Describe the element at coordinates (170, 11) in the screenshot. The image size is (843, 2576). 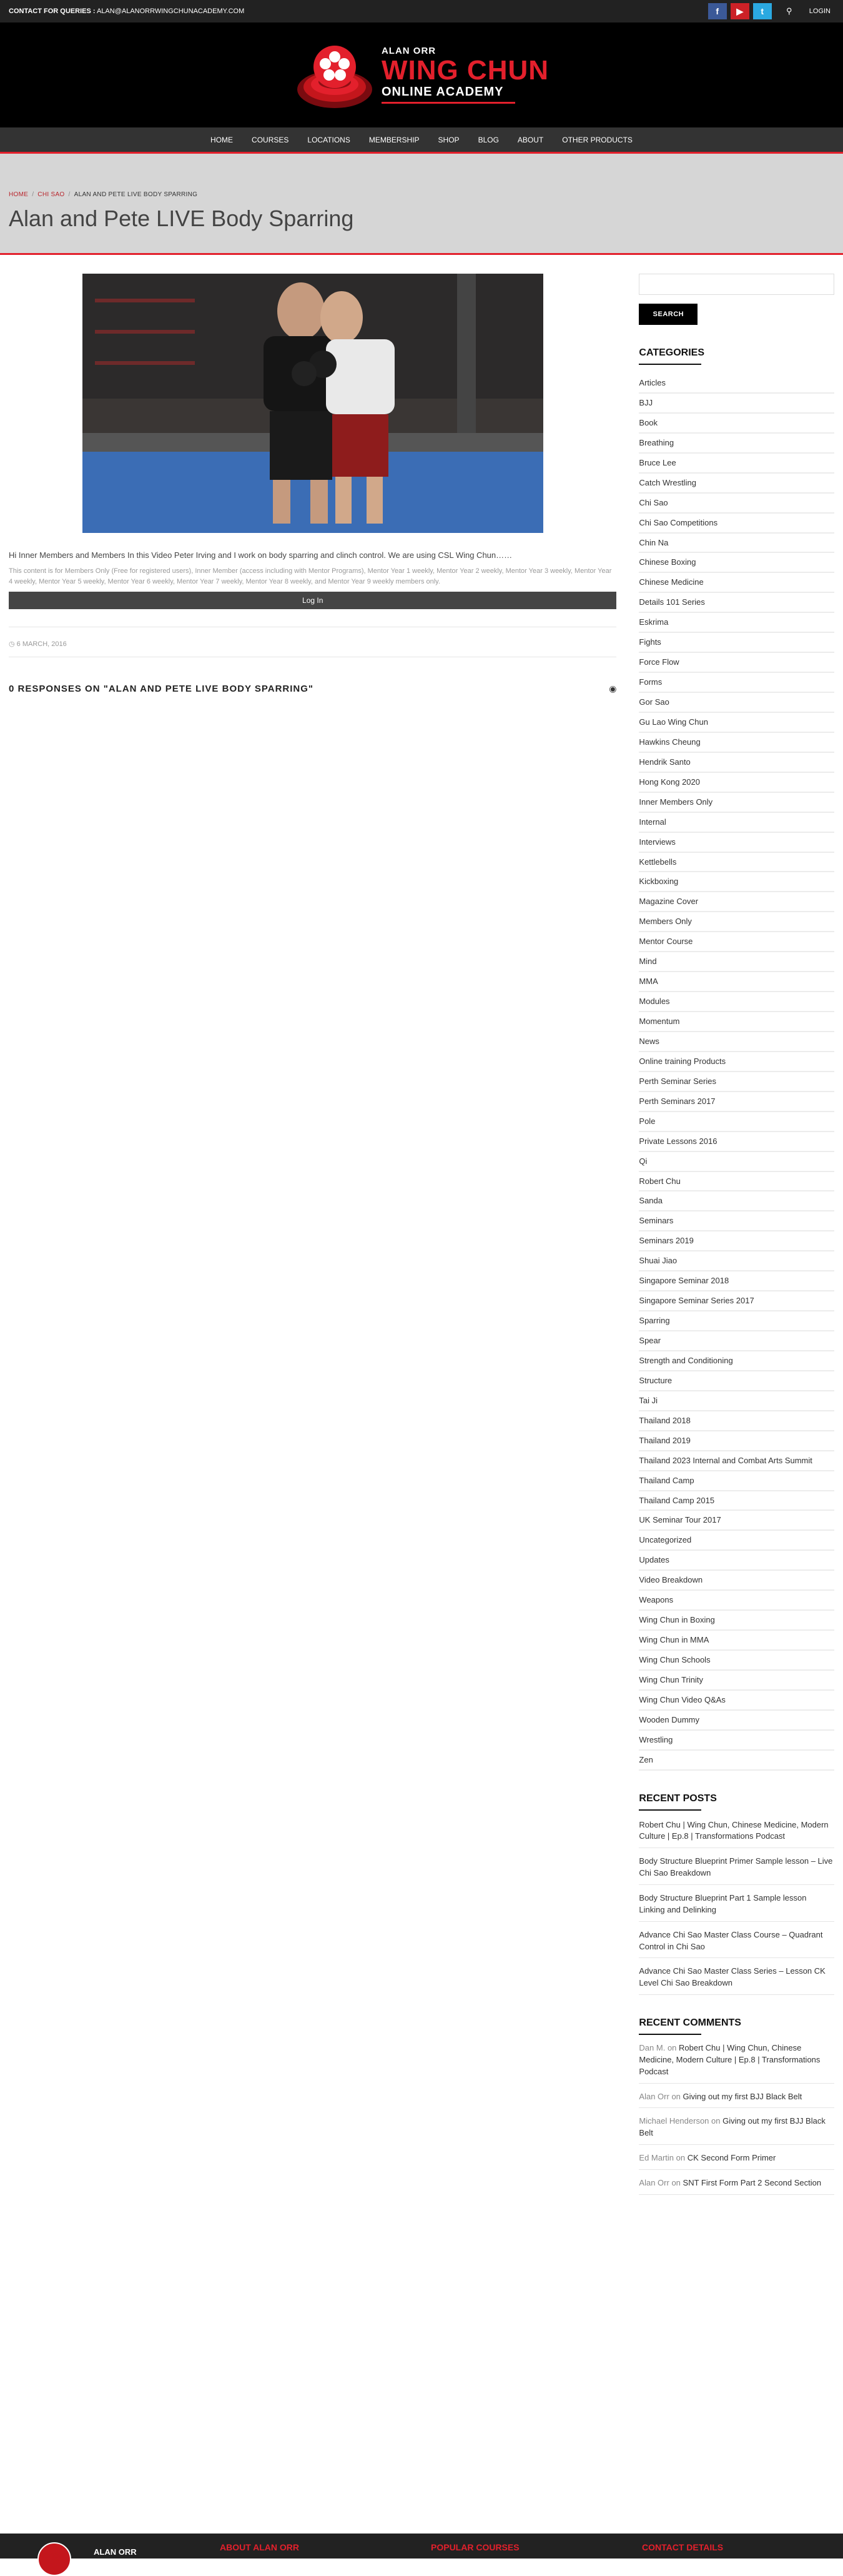
I see `contact-email: ALAN@ALANORRWINGCHUNACADEMY.COM` at that location.